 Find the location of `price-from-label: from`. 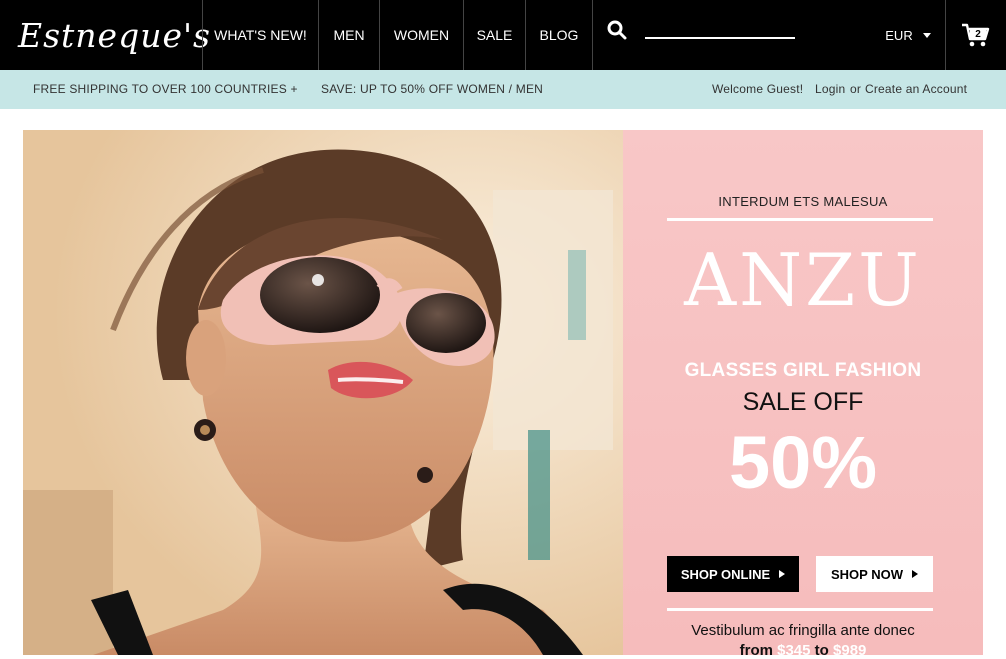

price-from-label: from is located at coordinates (756, 650).